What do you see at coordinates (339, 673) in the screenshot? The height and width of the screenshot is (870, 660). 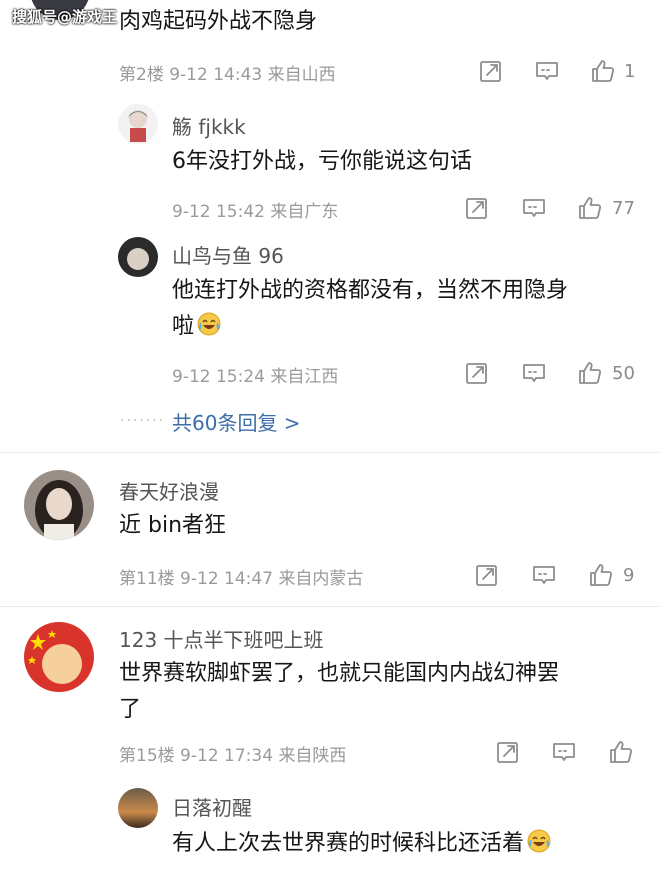 I see `comment-content: 世界赛软脚虾罢了，也就只能国内内战幻神罢` at bounding box center [339, 673].